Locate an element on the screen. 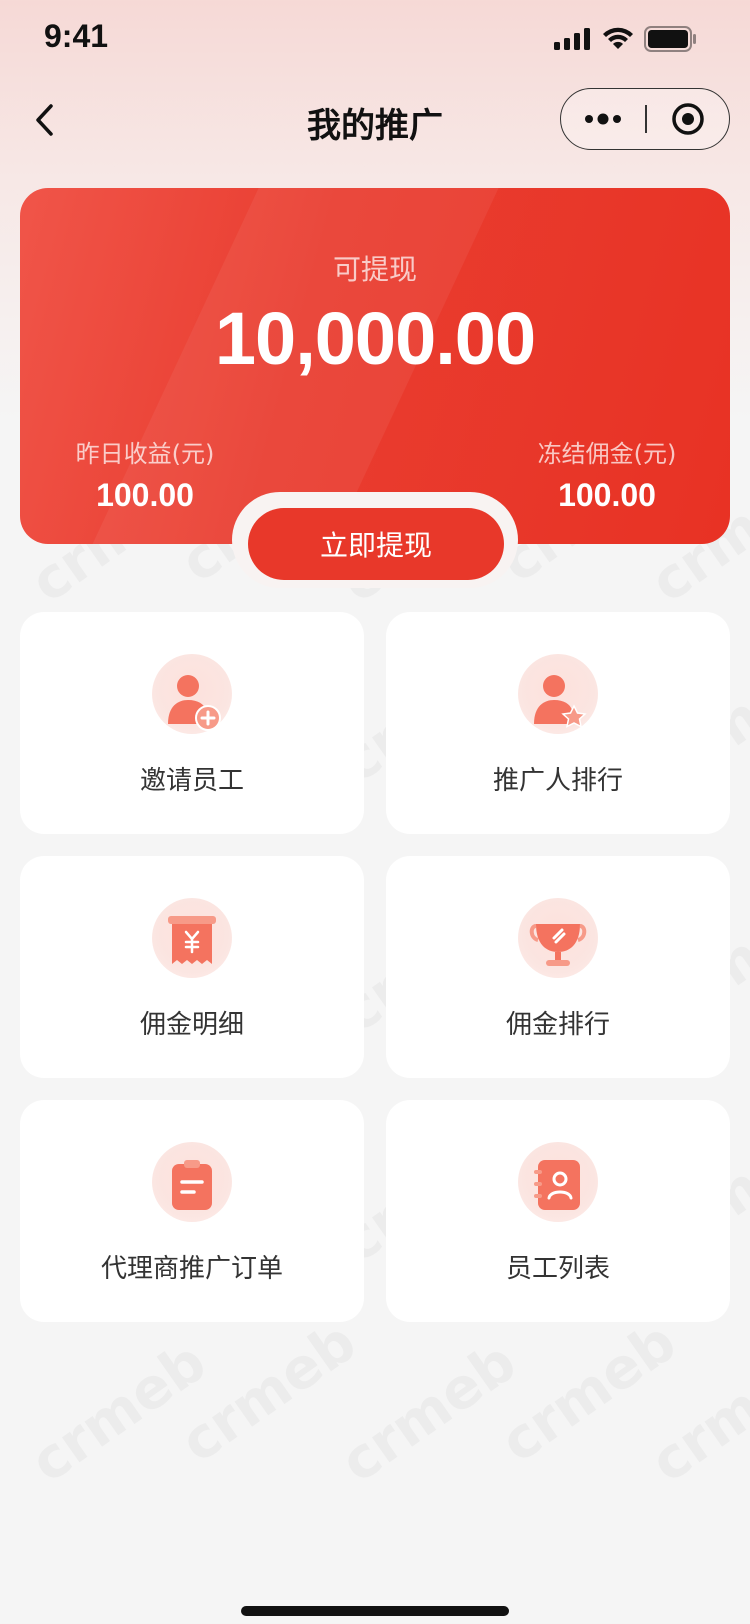 The width and height of the screenshot is (750, 1624). wifi-icon is located at coordinates (618, 38).